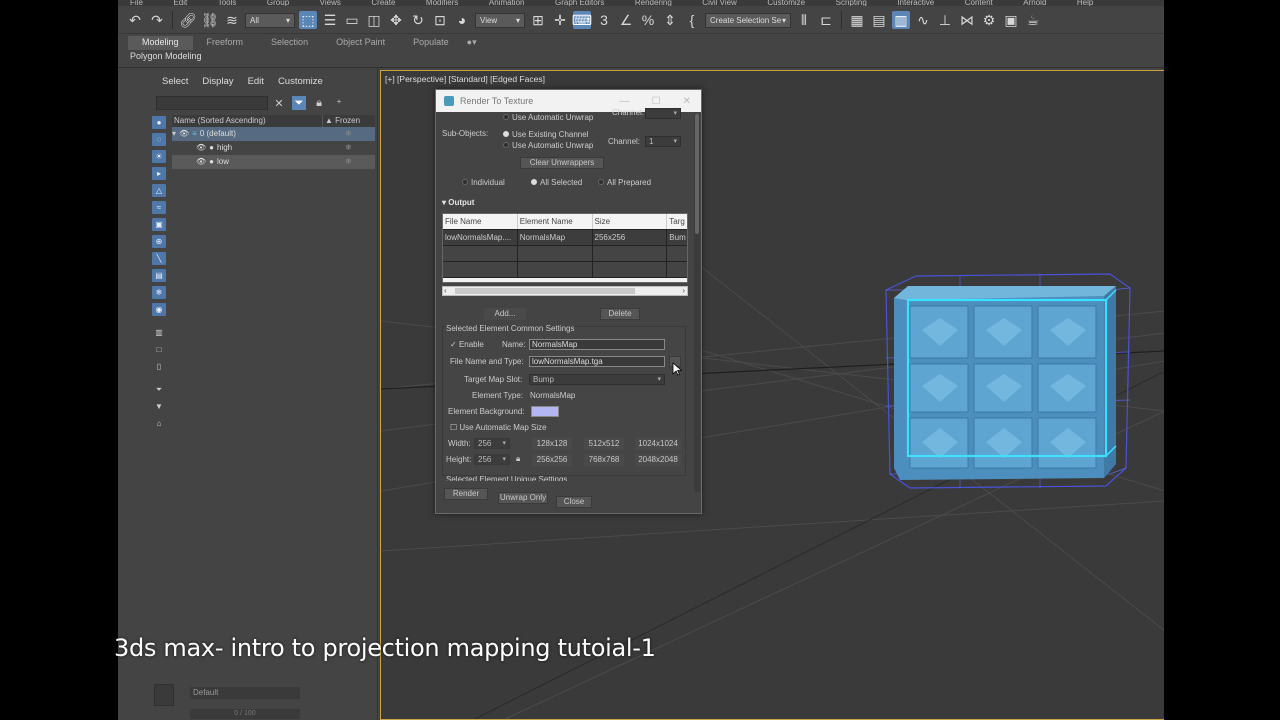  What do you see at coordinates (597, 344) in the screenshot?
I see `element-name-field: NormalsMap` at bounding box center [597, 344].